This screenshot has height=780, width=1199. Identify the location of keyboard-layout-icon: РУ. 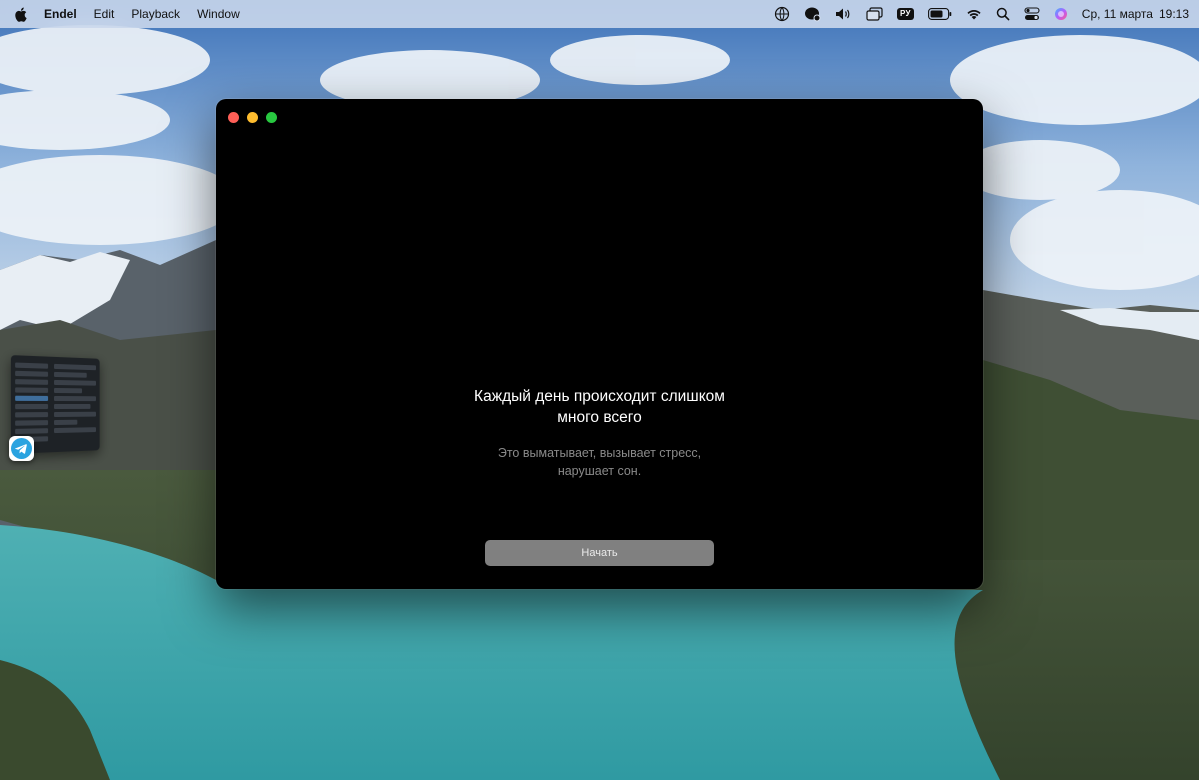
(905, 14).